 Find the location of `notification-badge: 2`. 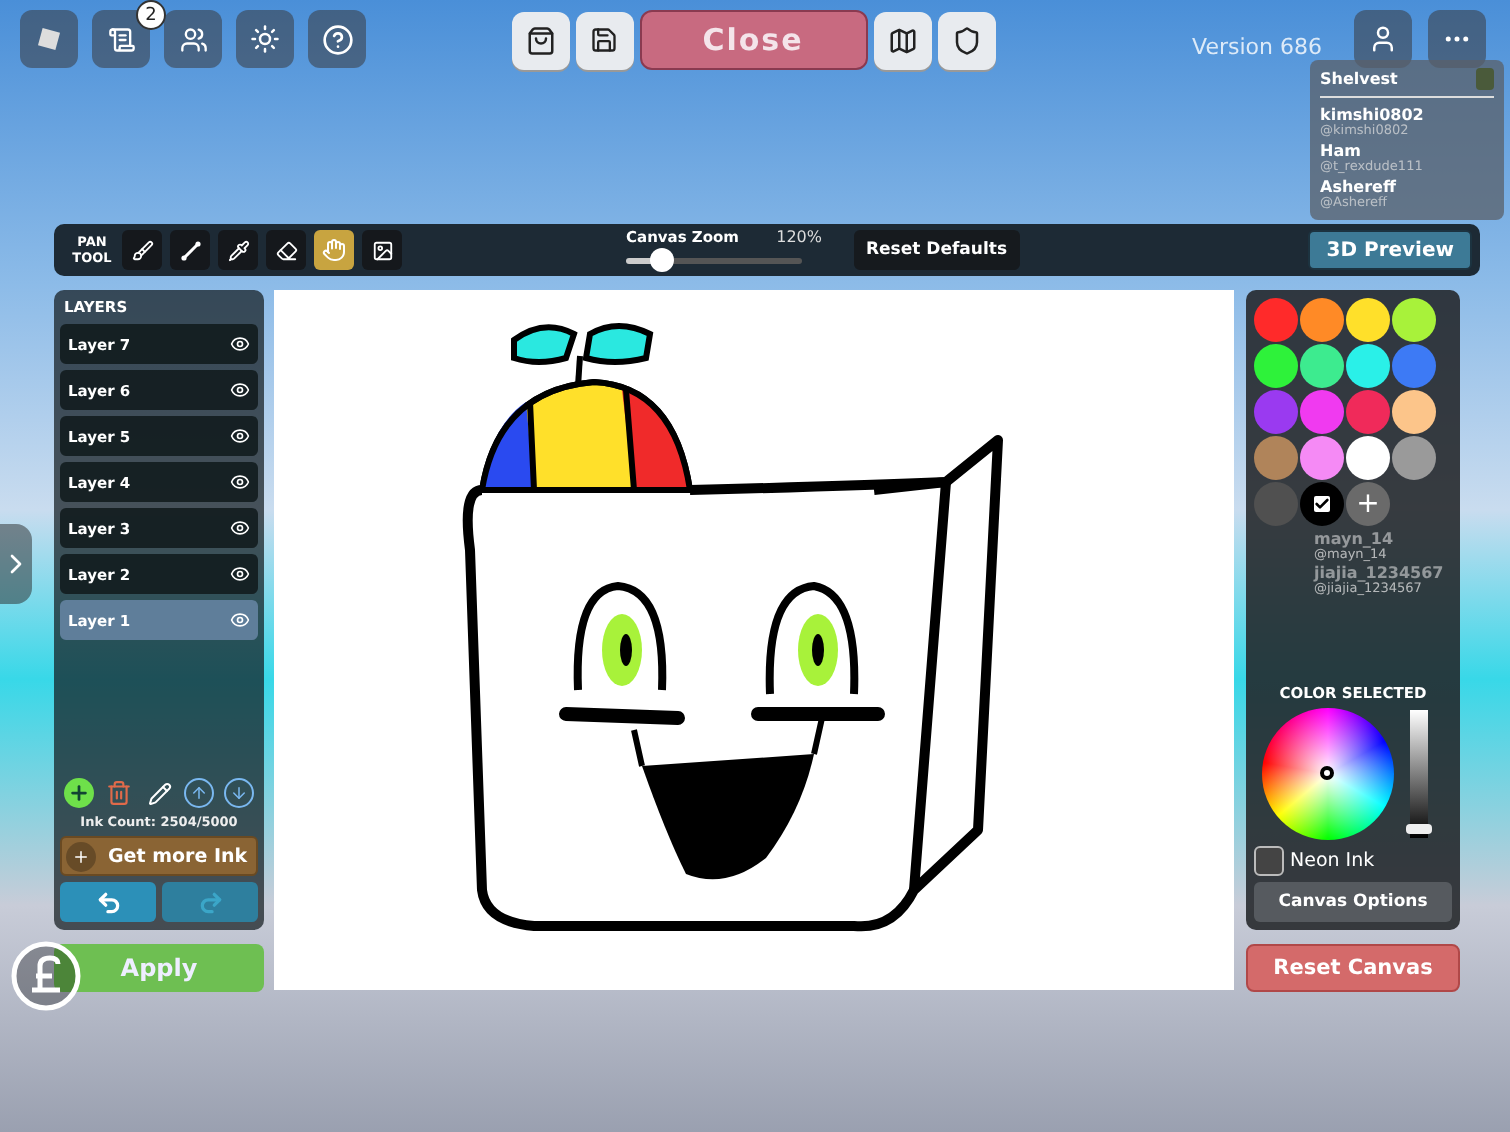

notification-badge: 2 is located at coordinates (151, 15).